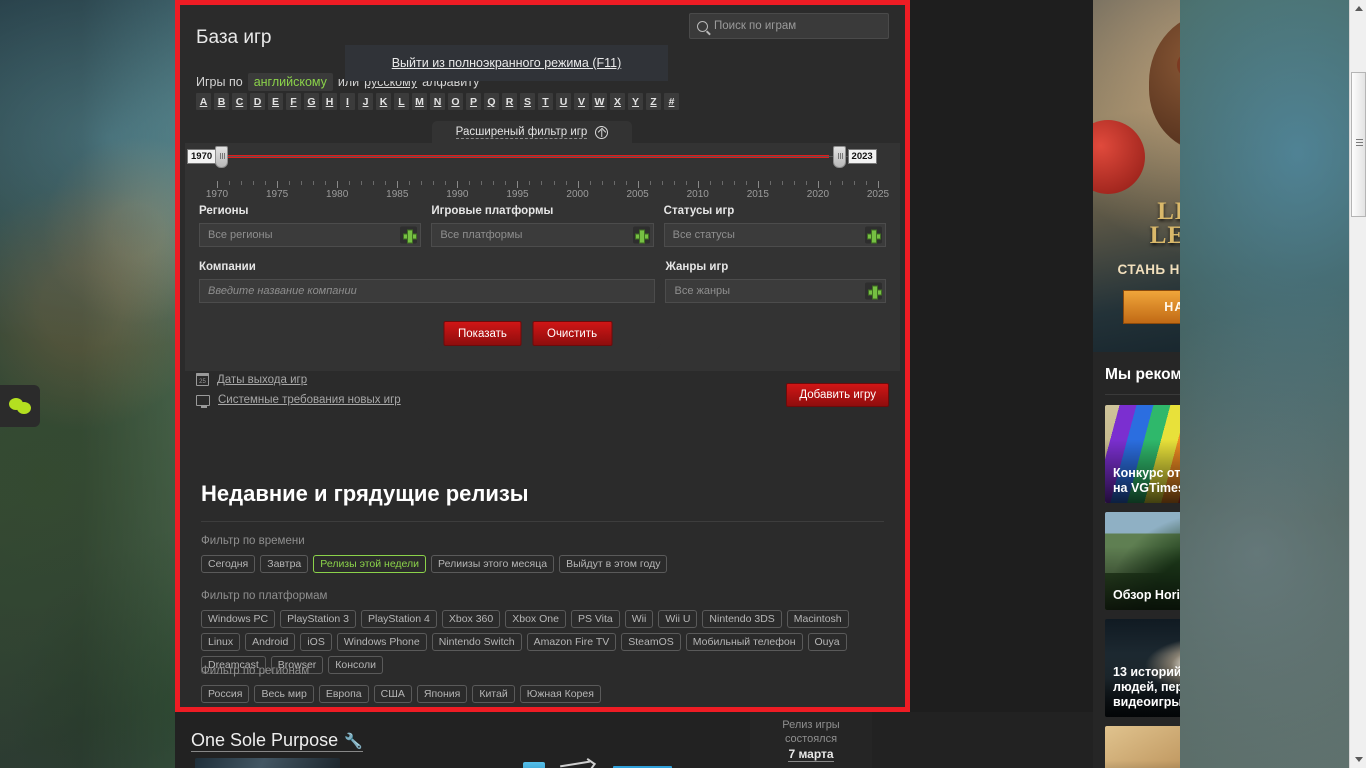  Describe the element at coordinates (329, 101) in the screenshot. I see `alphabet-letter-h: H` at that location.